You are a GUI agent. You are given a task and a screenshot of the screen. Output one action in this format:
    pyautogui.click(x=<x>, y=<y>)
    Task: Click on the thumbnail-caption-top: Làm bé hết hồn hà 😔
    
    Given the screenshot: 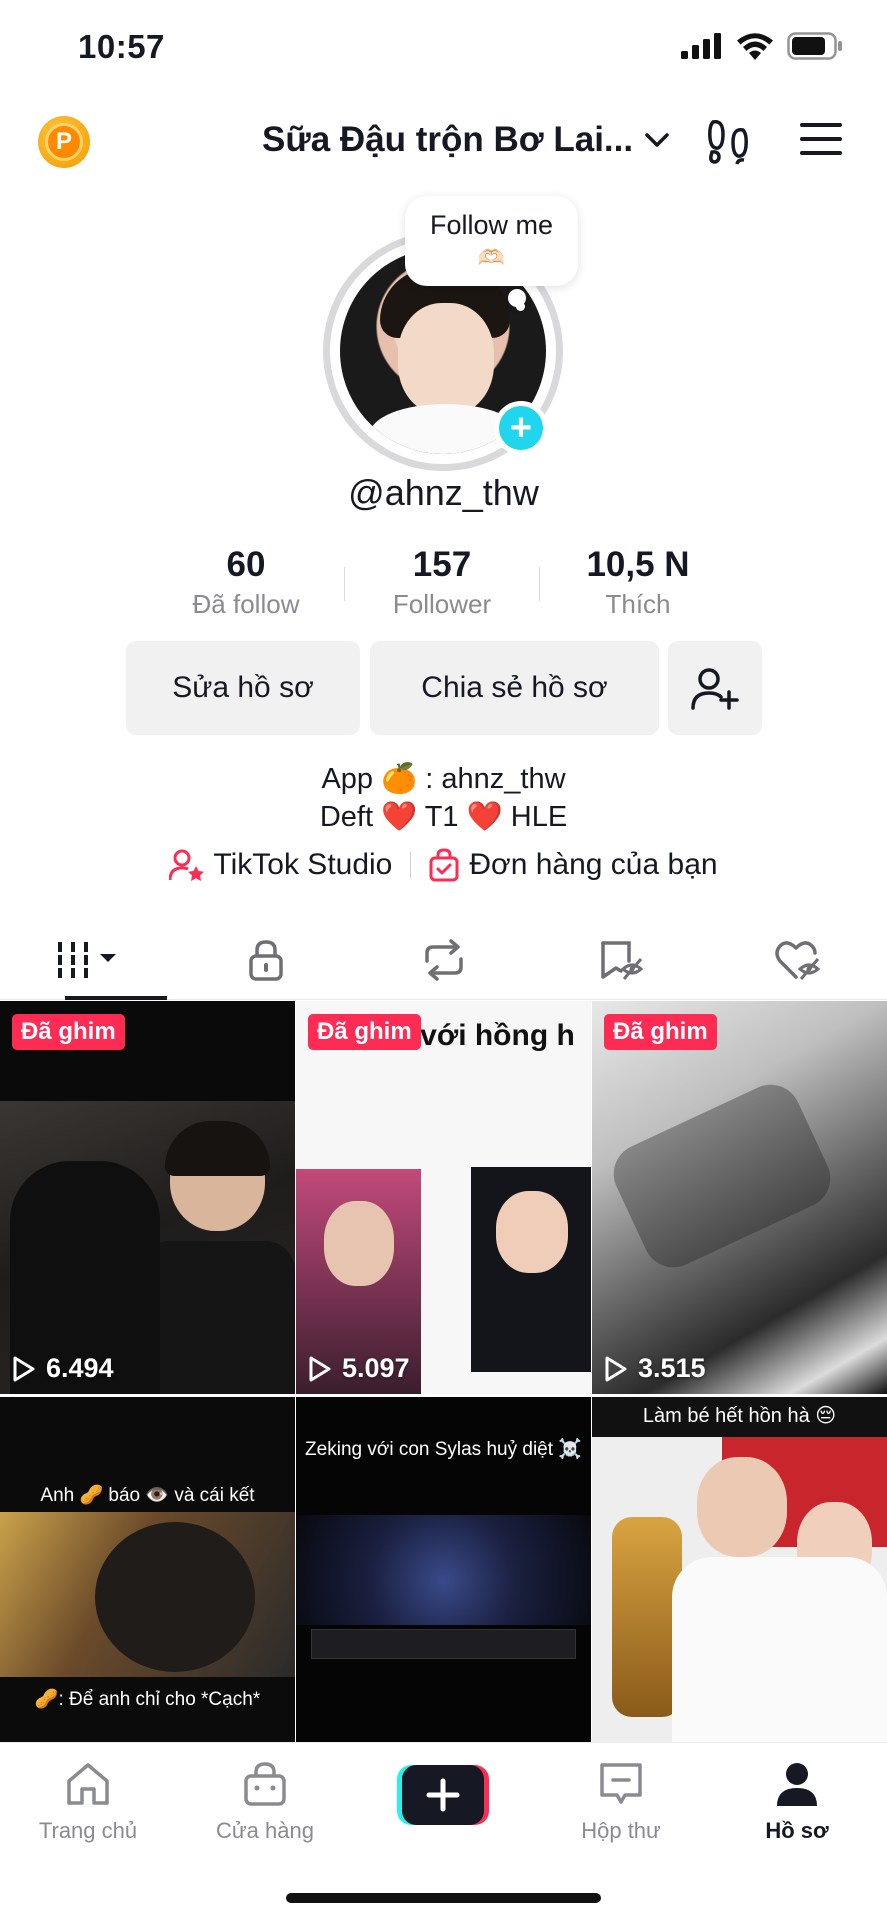 What is the action you would take?
    pyautogui.click(x=739, y=1416)
    